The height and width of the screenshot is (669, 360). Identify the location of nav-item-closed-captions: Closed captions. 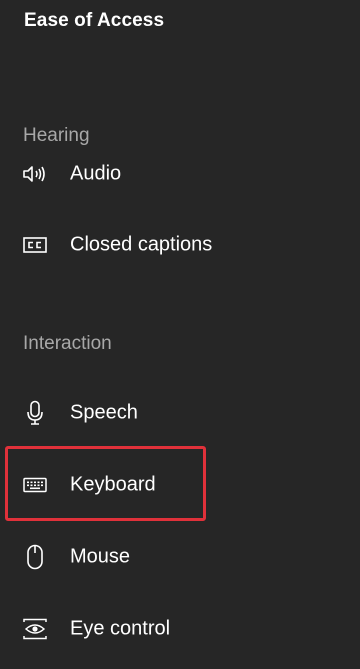
(180, 245).